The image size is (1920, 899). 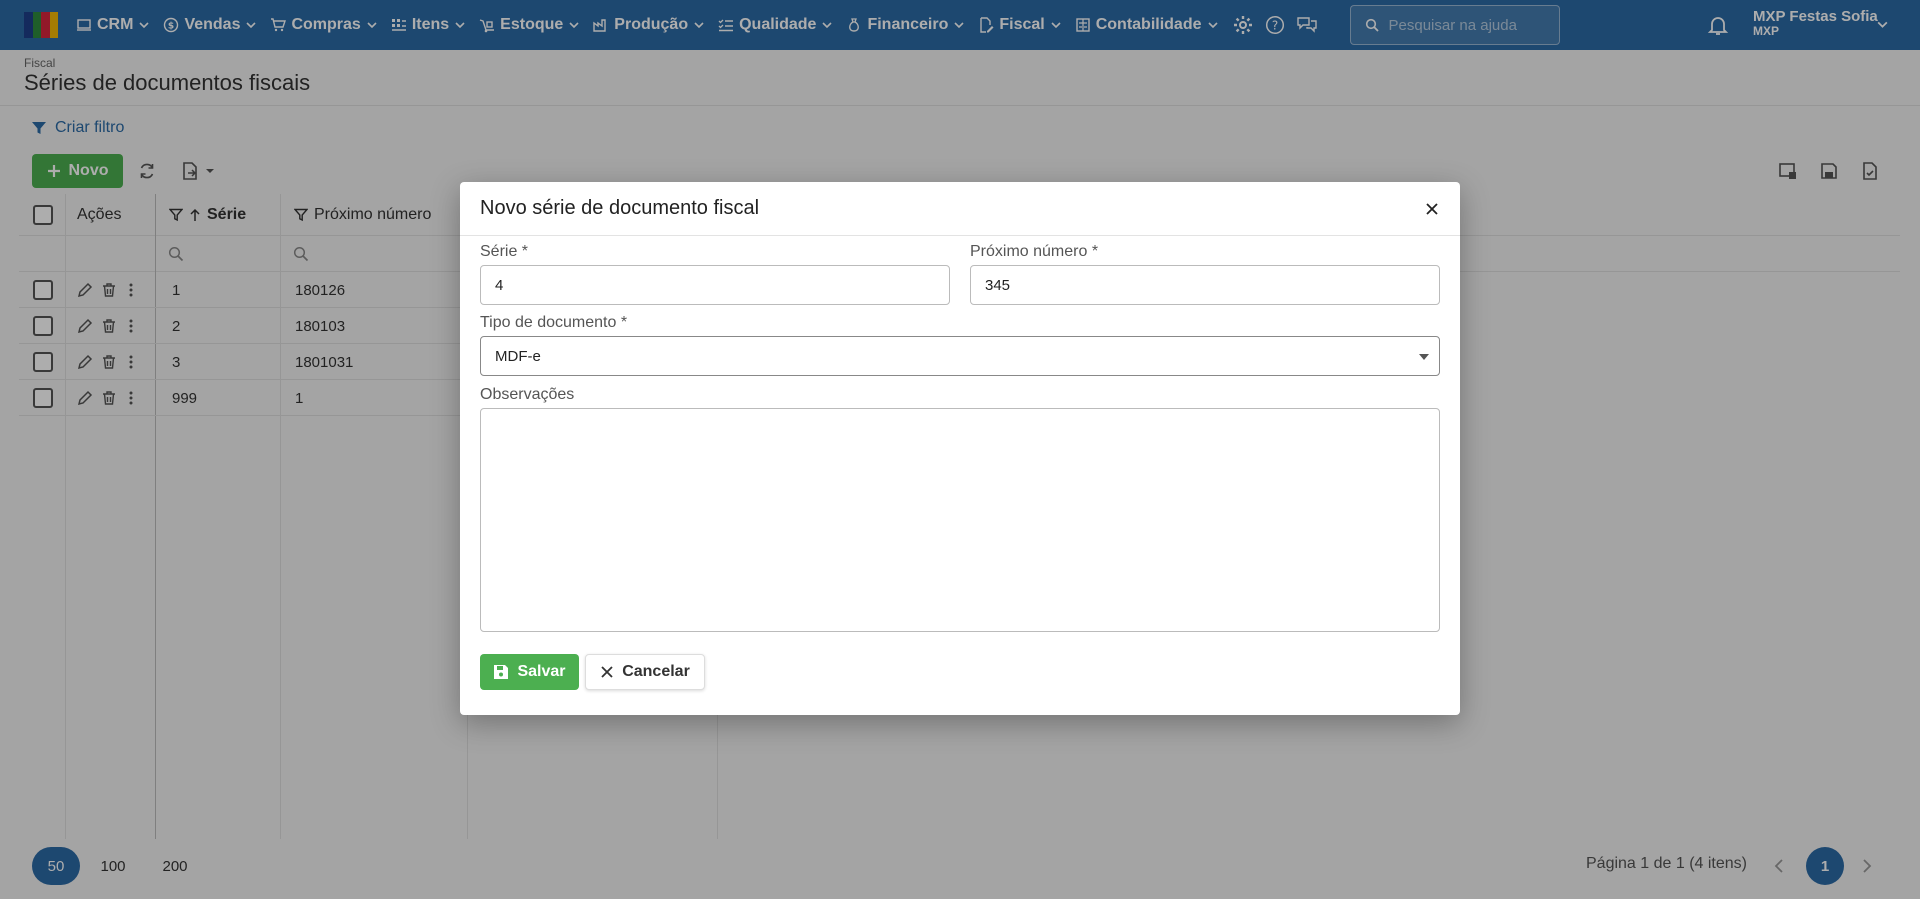 I want to click on save-button: Salvar, so click(x=529, y=672).